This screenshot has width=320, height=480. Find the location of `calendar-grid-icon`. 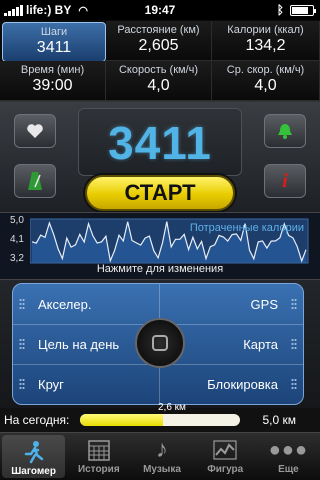

calendar-grid-icon is located at coordinates (98, 450).